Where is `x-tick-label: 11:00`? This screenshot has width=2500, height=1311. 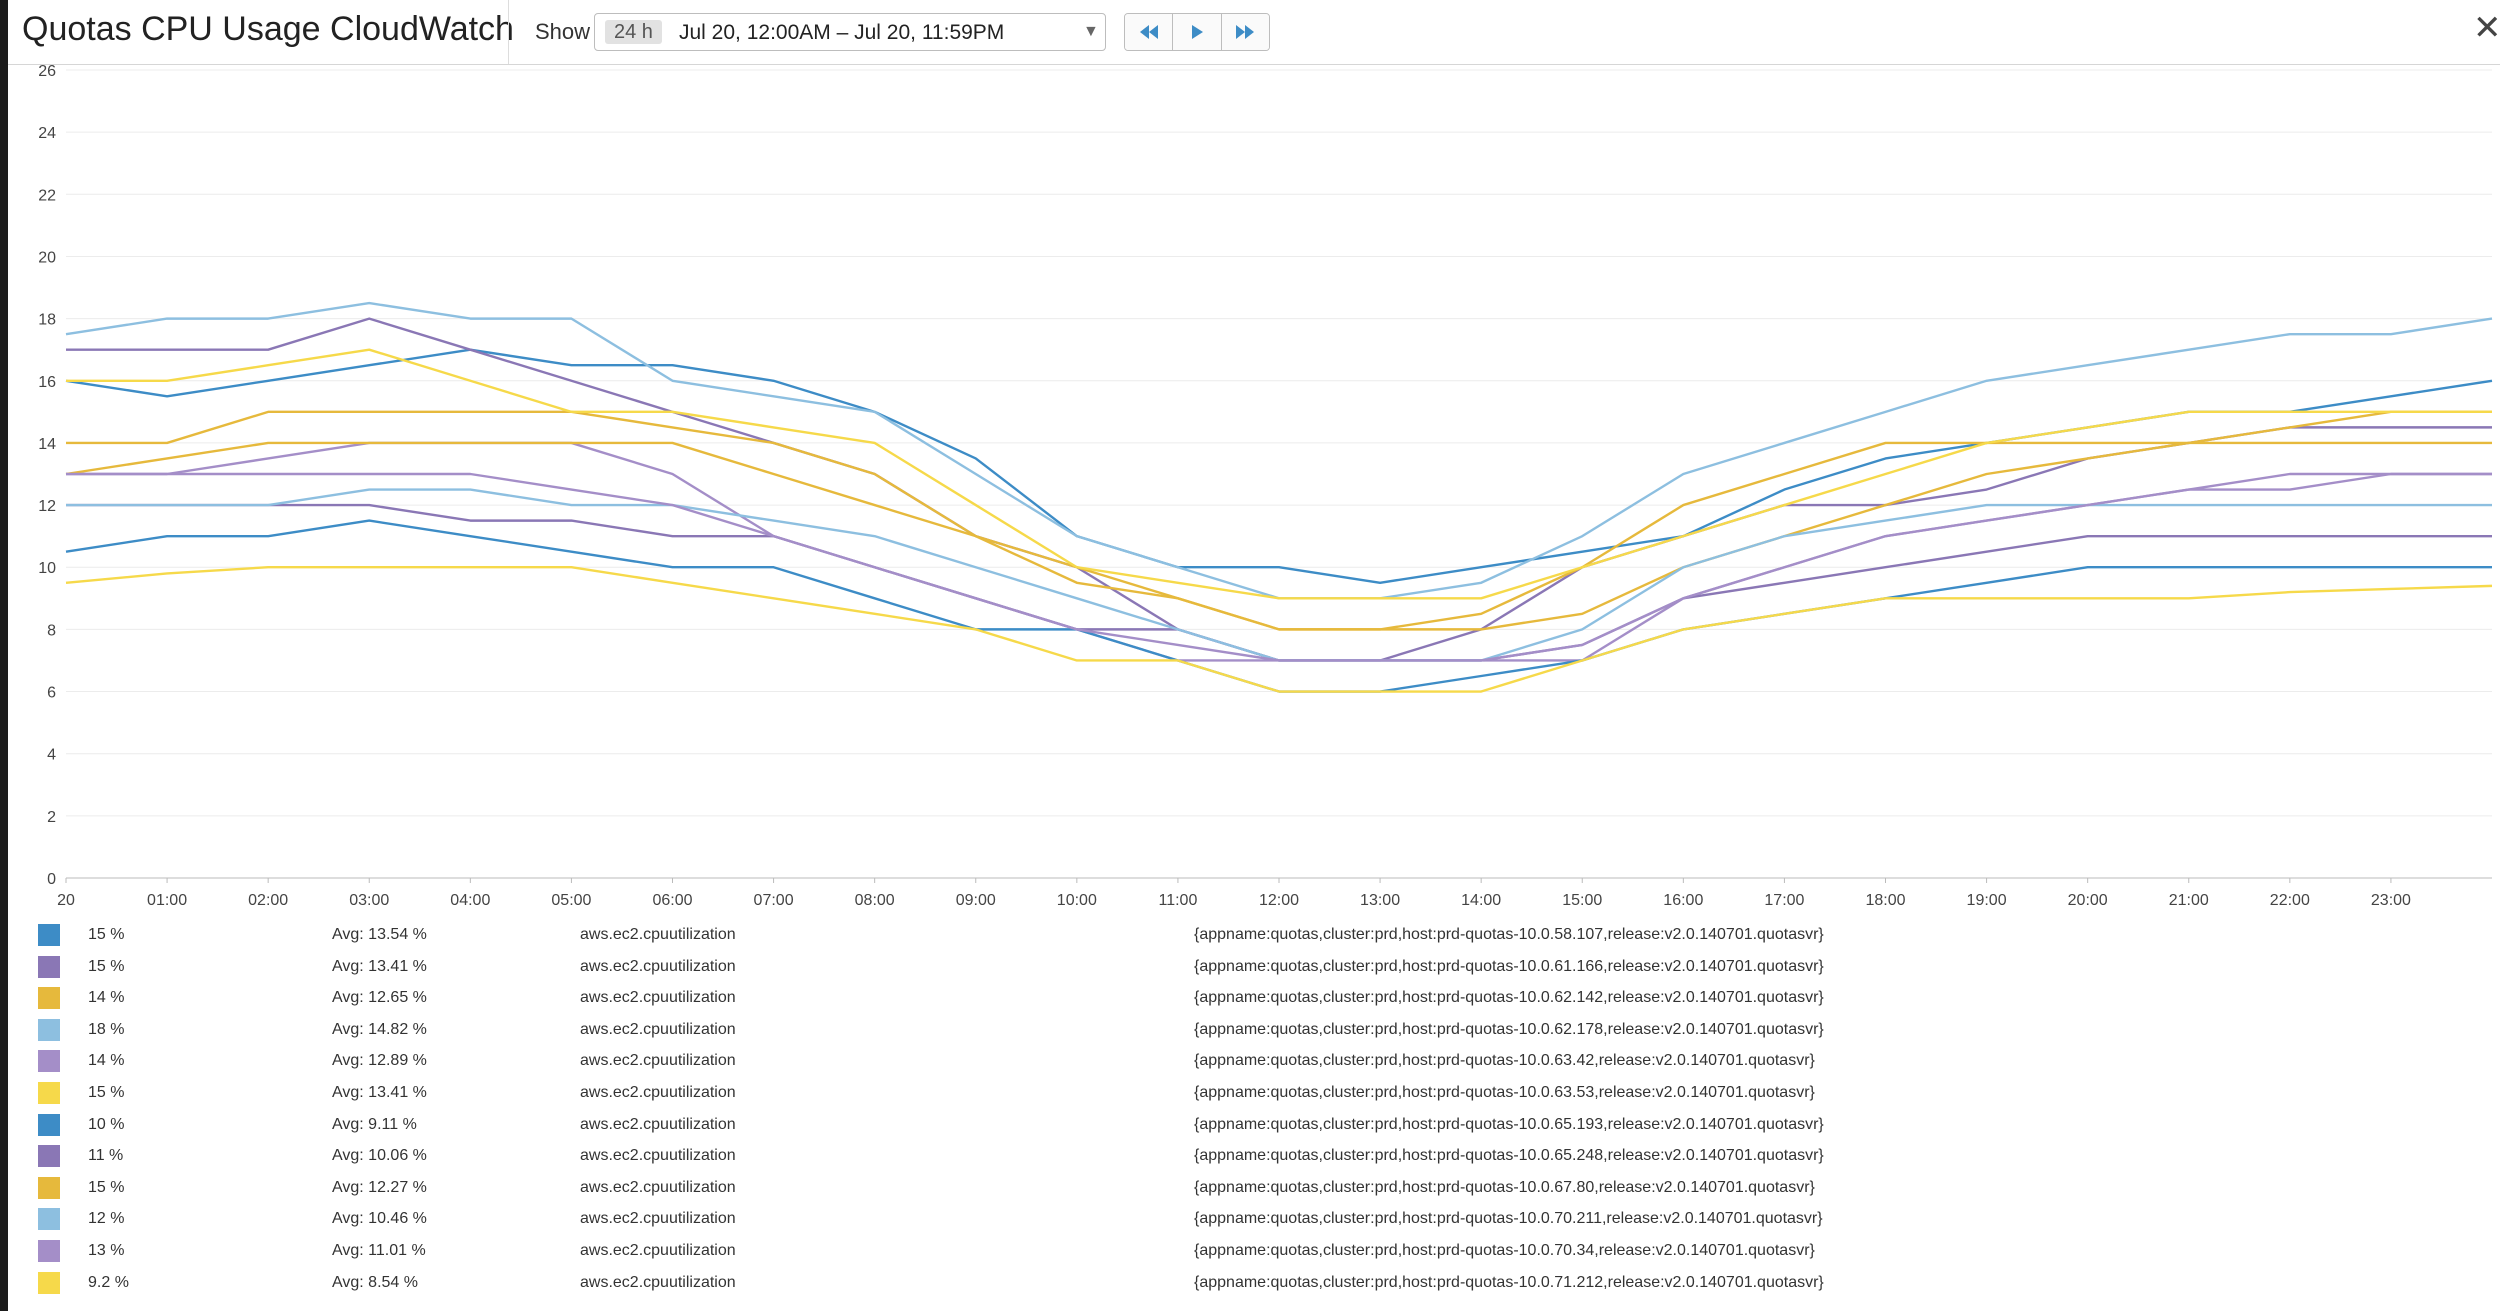 x-tick-label: 11:00 is located at coordinates (1177, 900).